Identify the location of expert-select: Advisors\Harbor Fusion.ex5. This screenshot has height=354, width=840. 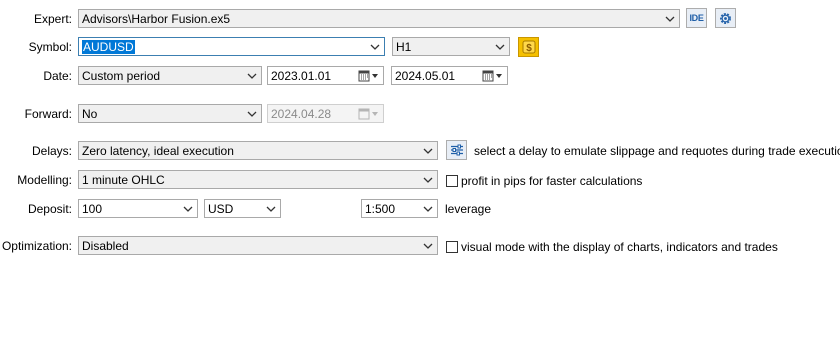
(379, 18).